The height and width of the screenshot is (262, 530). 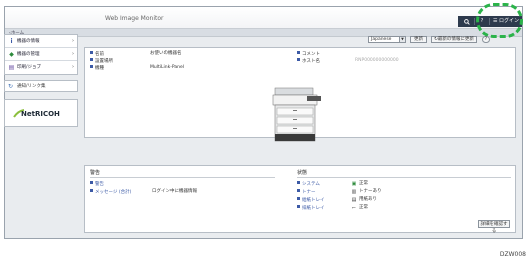 What do you see at coordinates (137, 68) in the screenshot?
I see `info-row-model: 機種 MultiLink-Panel` at bounding box center [137, 68].